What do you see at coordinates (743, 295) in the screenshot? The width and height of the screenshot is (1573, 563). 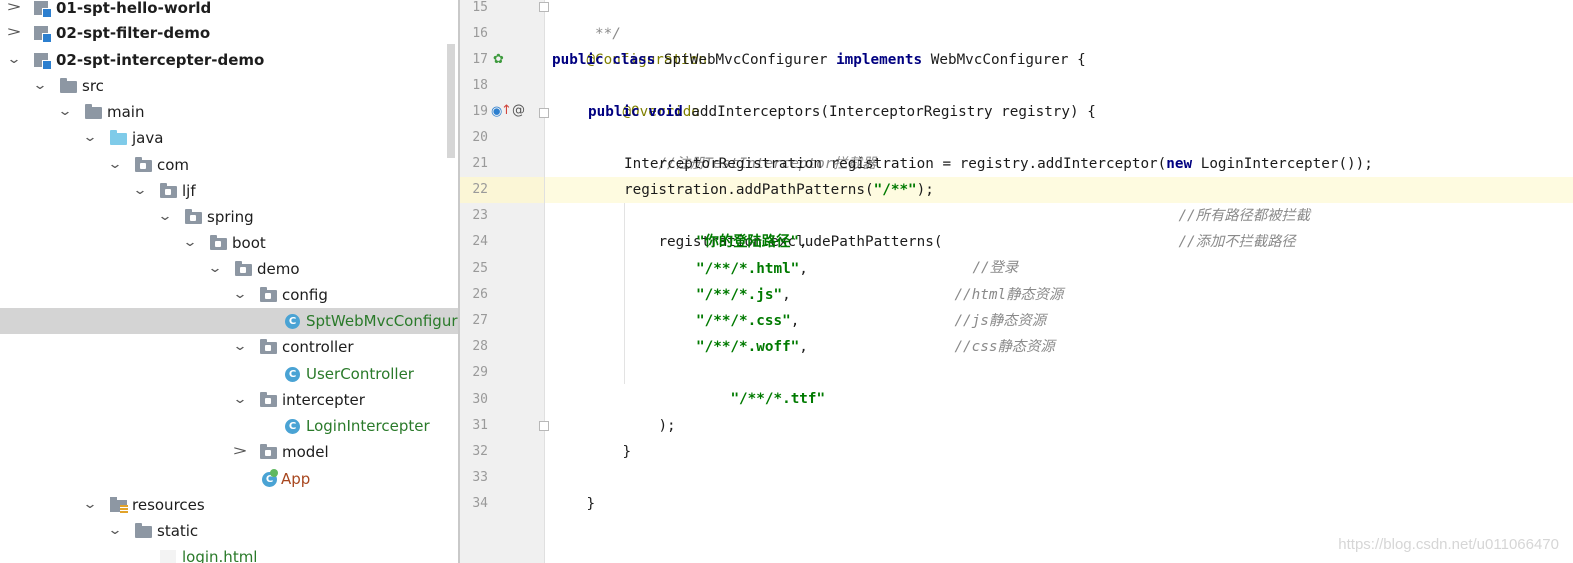 I see `code-line-26: "/**/*.js",` at bounding box center [743, 295].